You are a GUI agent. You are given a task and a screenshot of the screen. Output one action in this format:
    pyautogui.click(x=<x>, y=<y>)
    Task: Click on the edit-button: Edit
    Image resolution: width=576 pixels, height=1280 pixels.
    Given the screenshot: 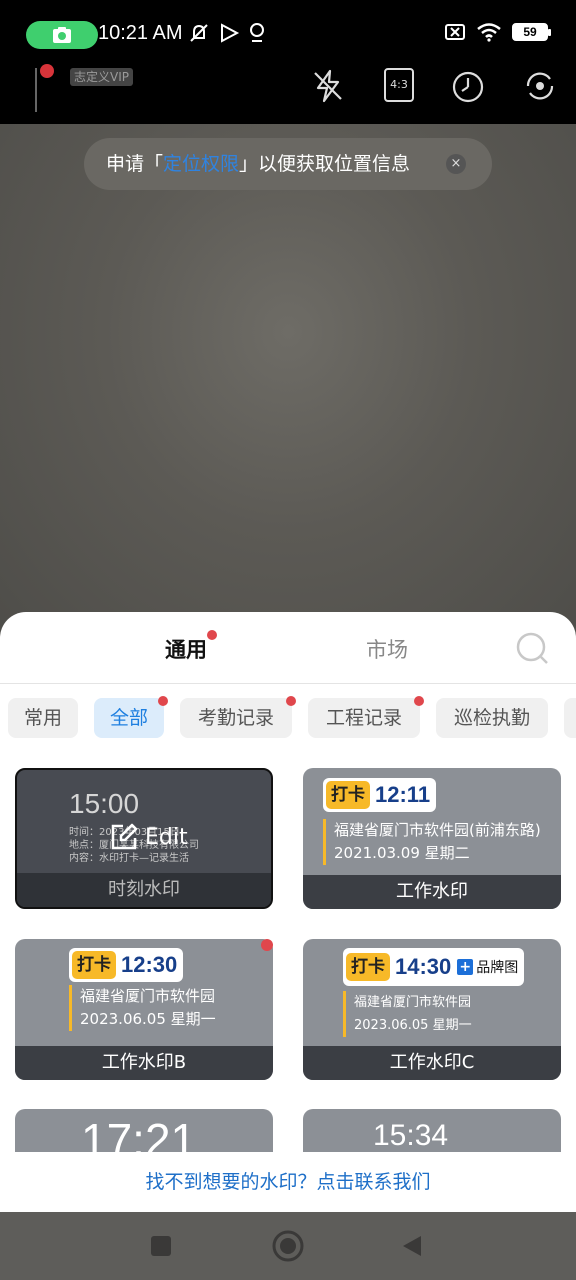 What is the action you would take?
    pyautogui.click(x=148, y=837)
    